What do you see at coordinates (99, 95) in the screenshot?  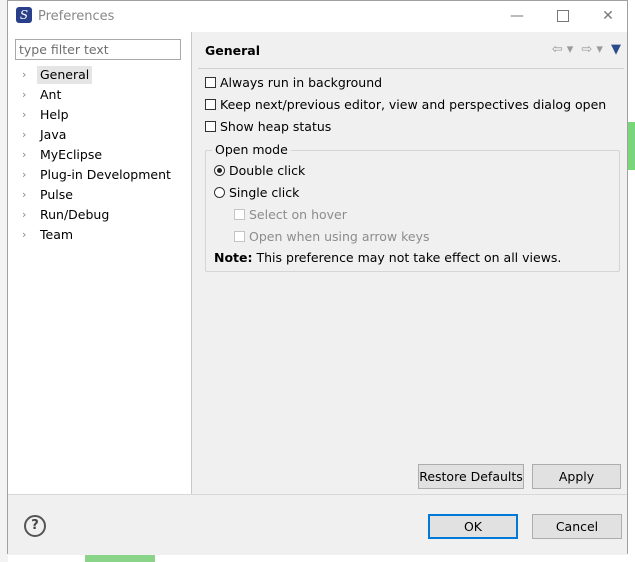 I see `tree-item-ant: › Ant` at bounding box center [99, 95].